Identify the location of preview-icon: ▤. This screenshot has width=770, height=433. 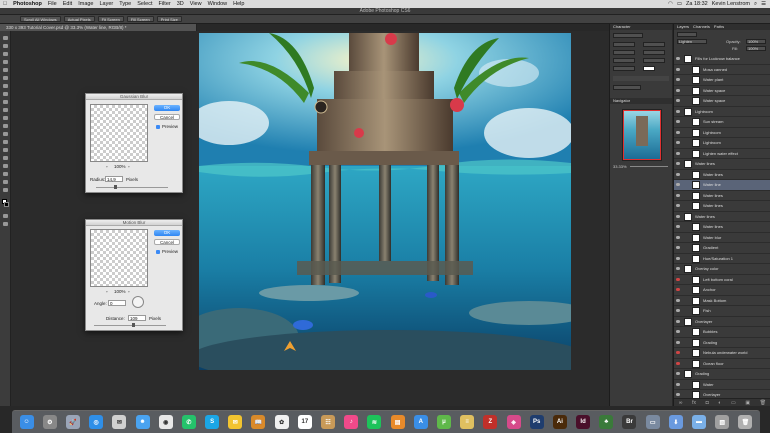
(397, 422).